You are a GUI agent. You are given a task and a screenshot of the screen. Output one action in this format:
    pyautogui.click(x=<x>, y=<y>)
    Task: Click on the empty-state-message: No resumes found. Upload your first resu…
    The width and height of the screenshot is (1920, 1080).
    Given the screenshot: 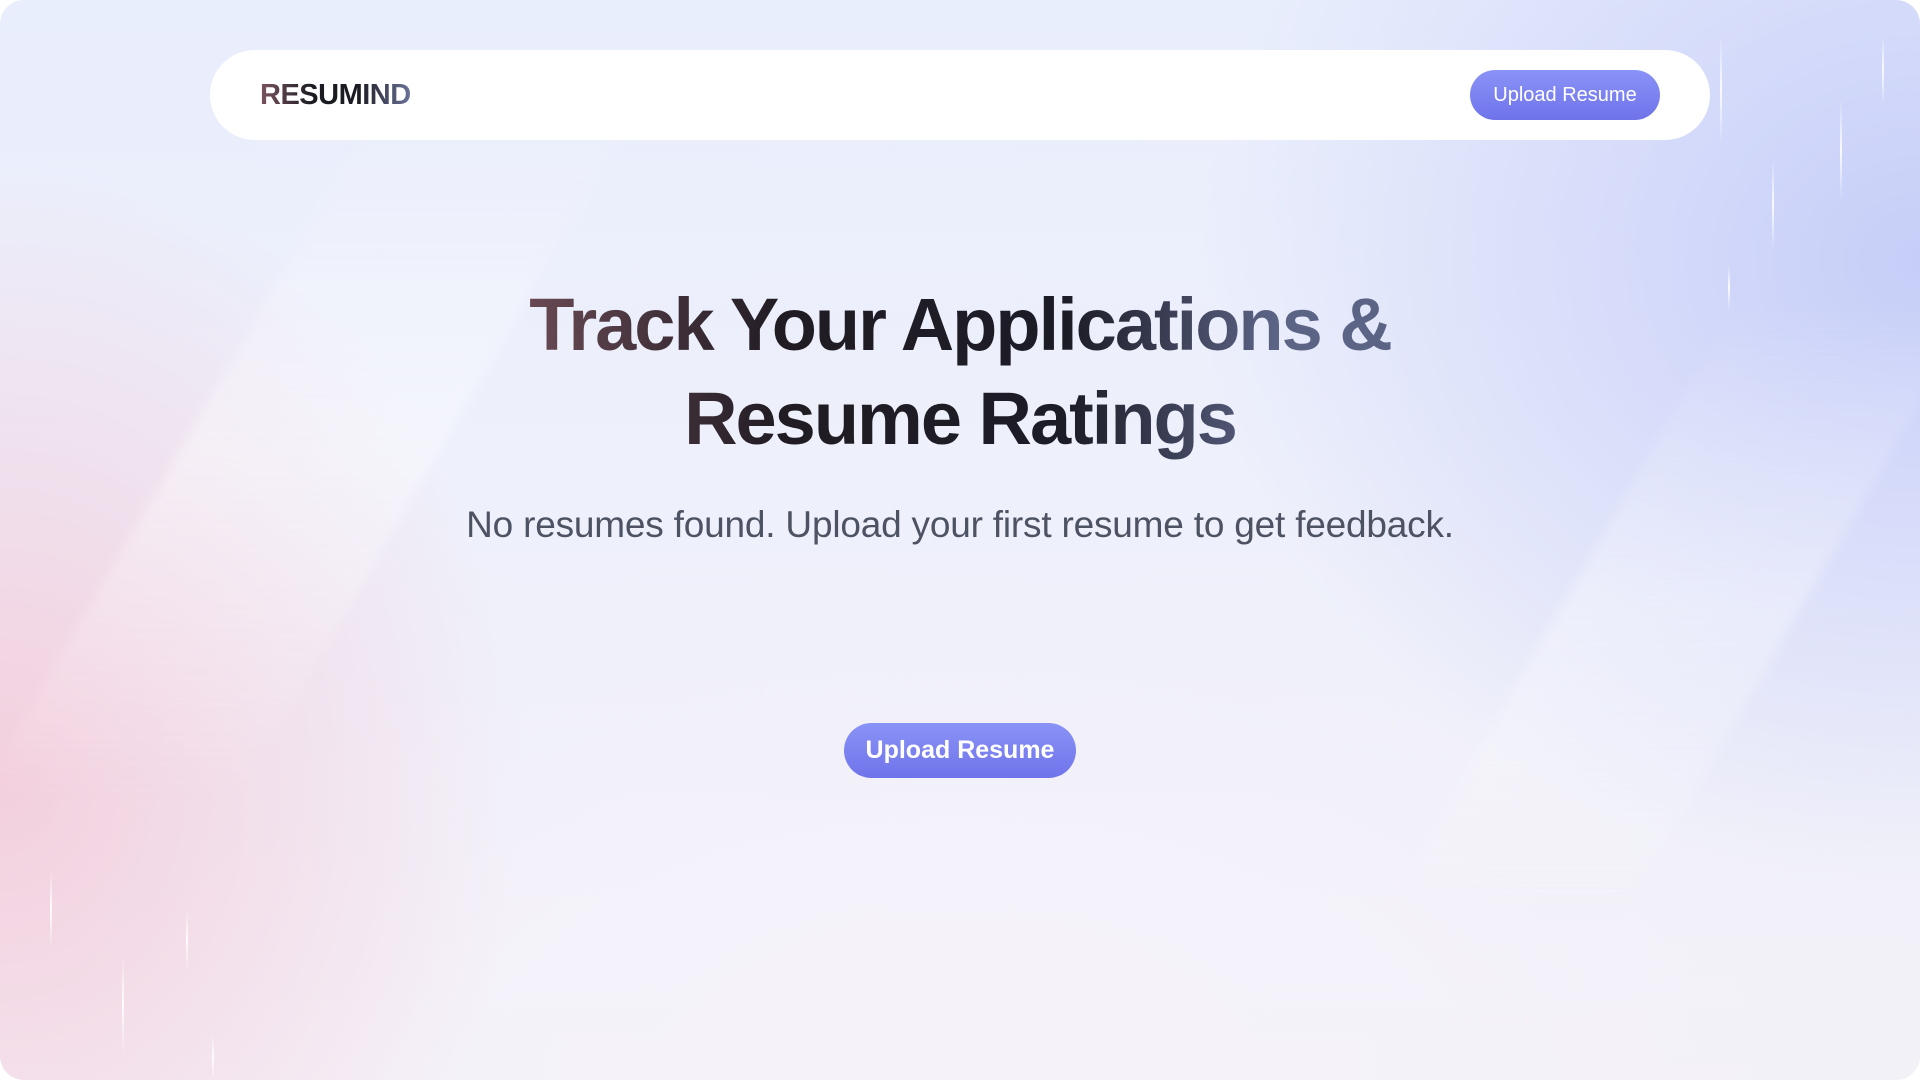 What is the action you would take?
    pyautogui.click(x=960, y=524)
    